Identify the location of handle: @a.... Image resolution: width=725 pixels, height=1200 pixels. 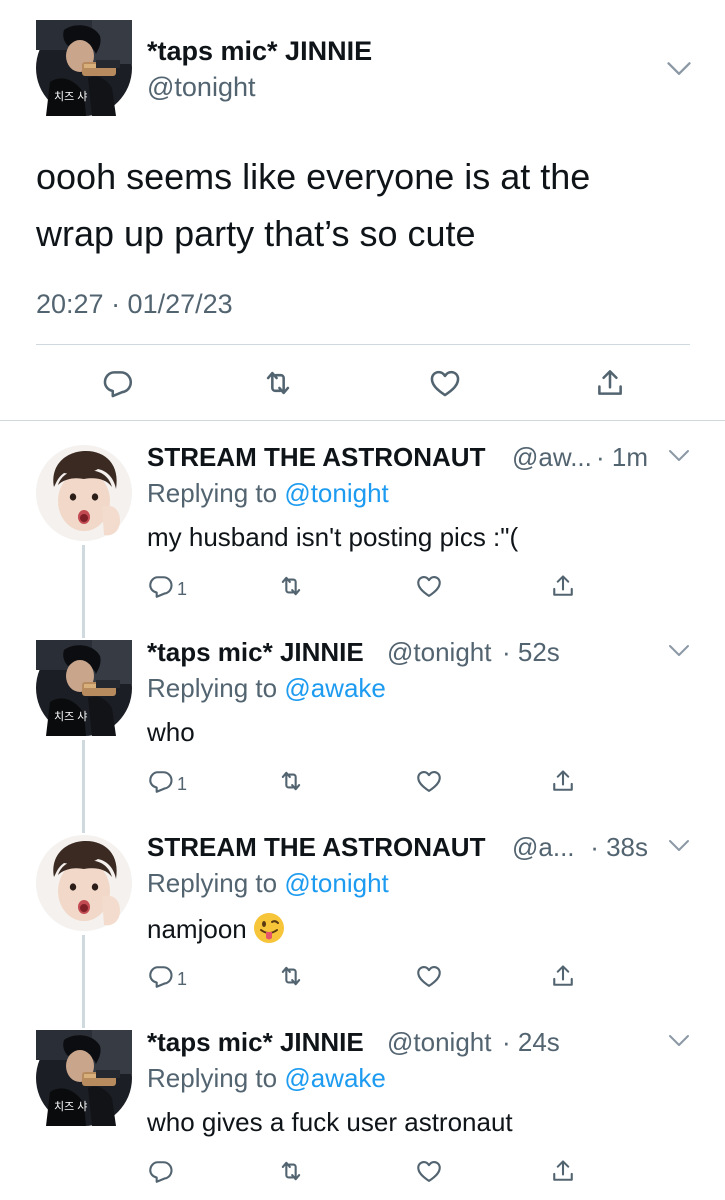
(543, 847).